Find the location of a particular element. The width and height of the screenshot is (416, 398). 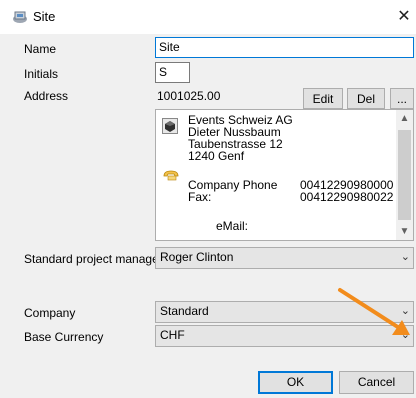

name-input: Site is located at coordinates (284, 47).